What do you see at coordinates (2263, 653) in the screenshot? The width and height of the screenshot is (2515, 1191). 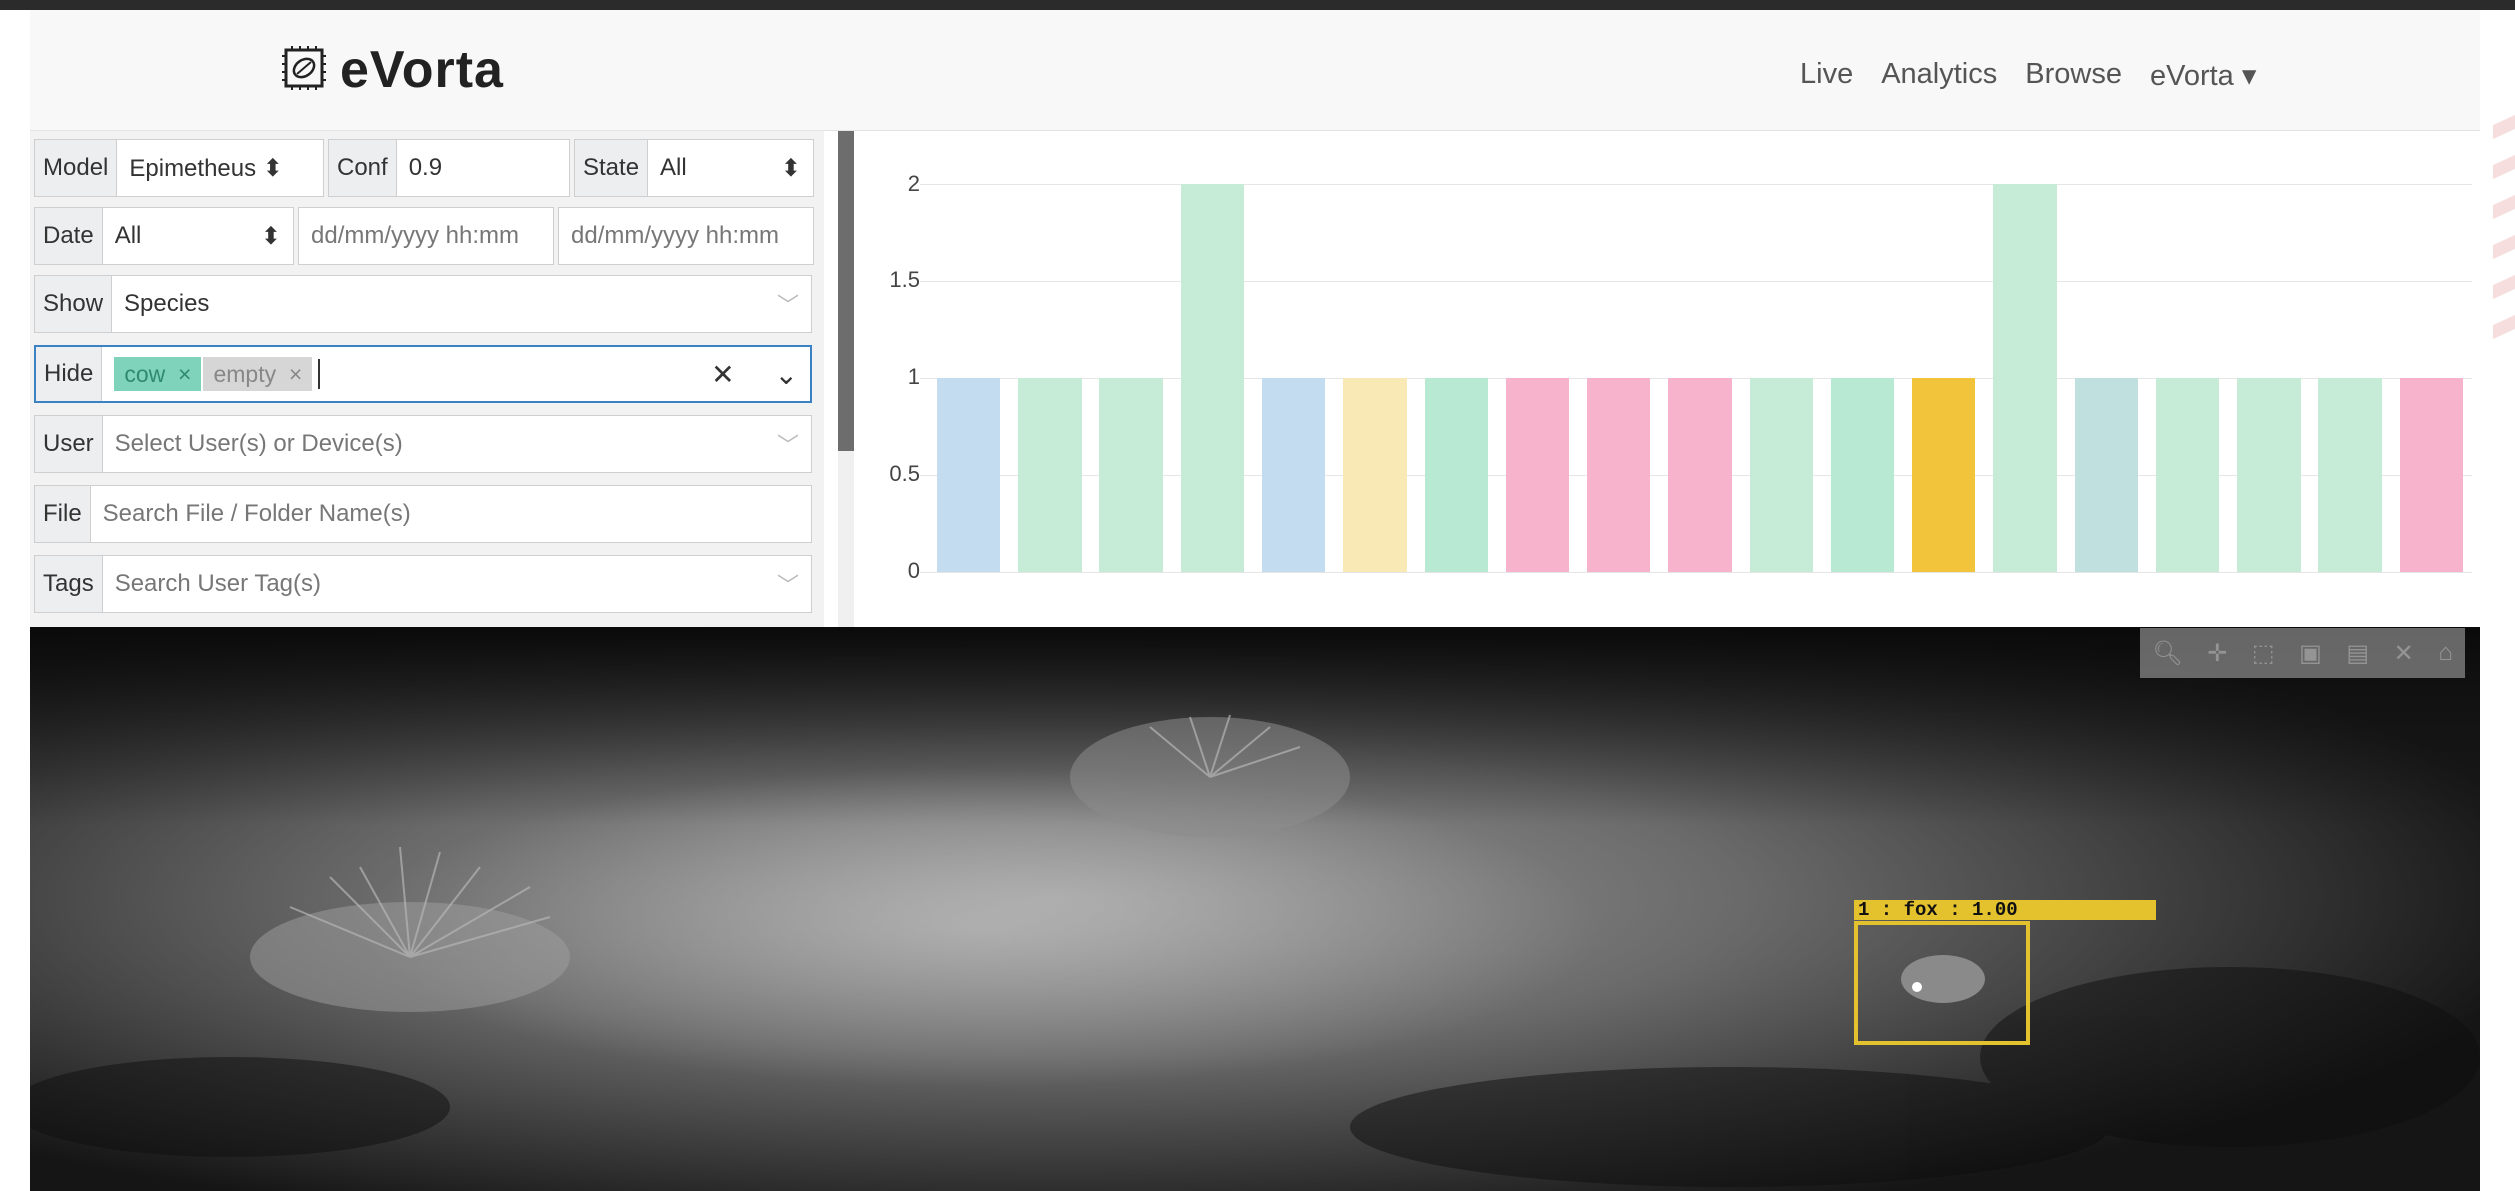 I see `select-icon: ⬚` at bounding box center [2263, 653].